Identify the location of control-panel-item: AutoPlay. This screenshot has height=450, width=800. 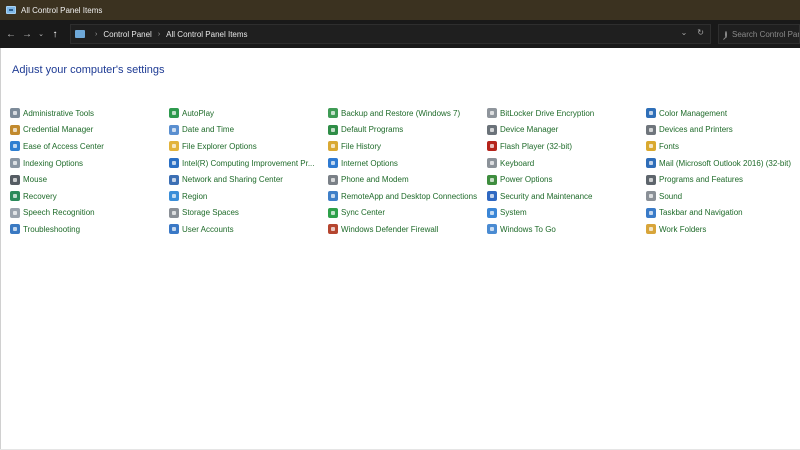
(248, 113).